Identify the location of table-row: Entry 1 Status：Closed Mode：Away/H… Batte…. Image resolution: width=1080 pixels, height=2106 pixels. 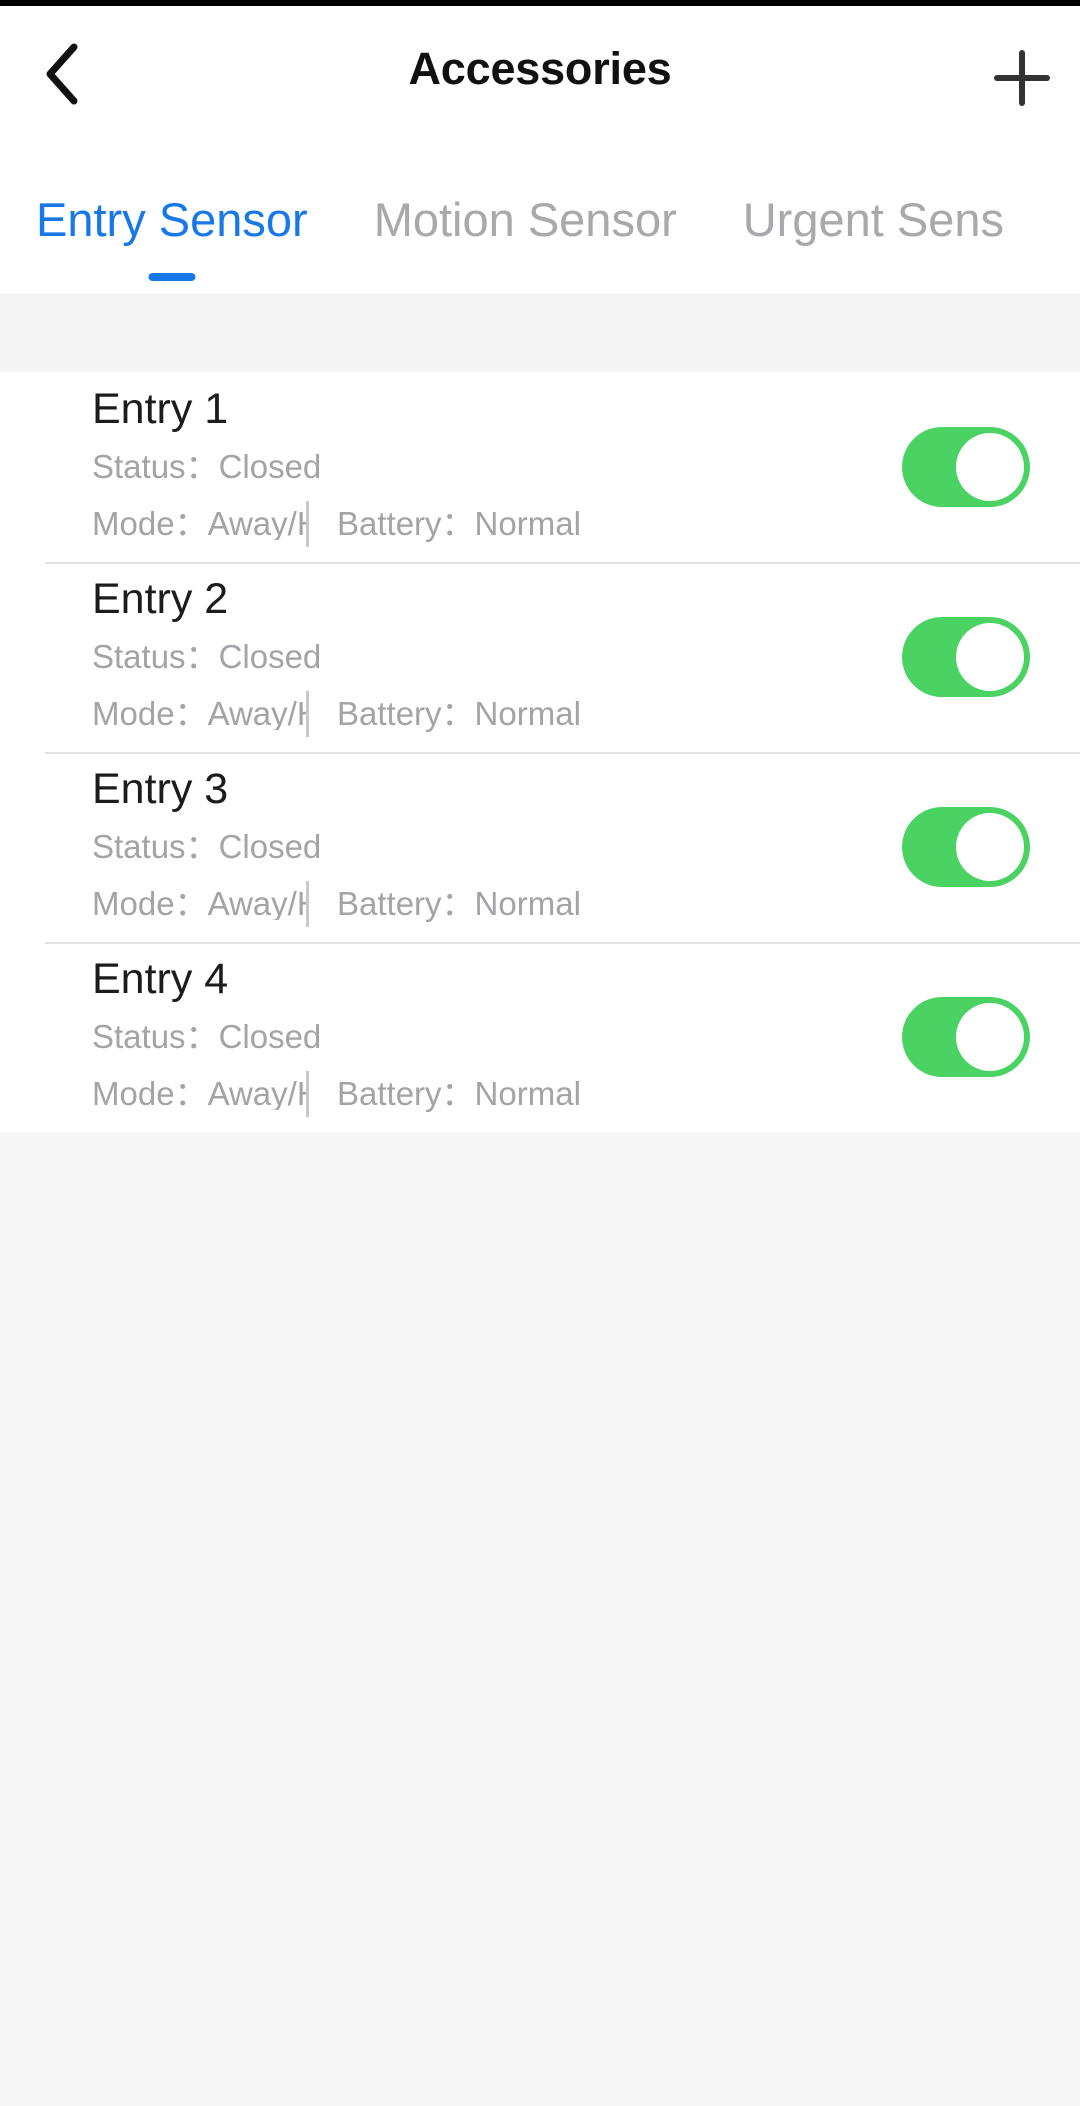
(540, 467).